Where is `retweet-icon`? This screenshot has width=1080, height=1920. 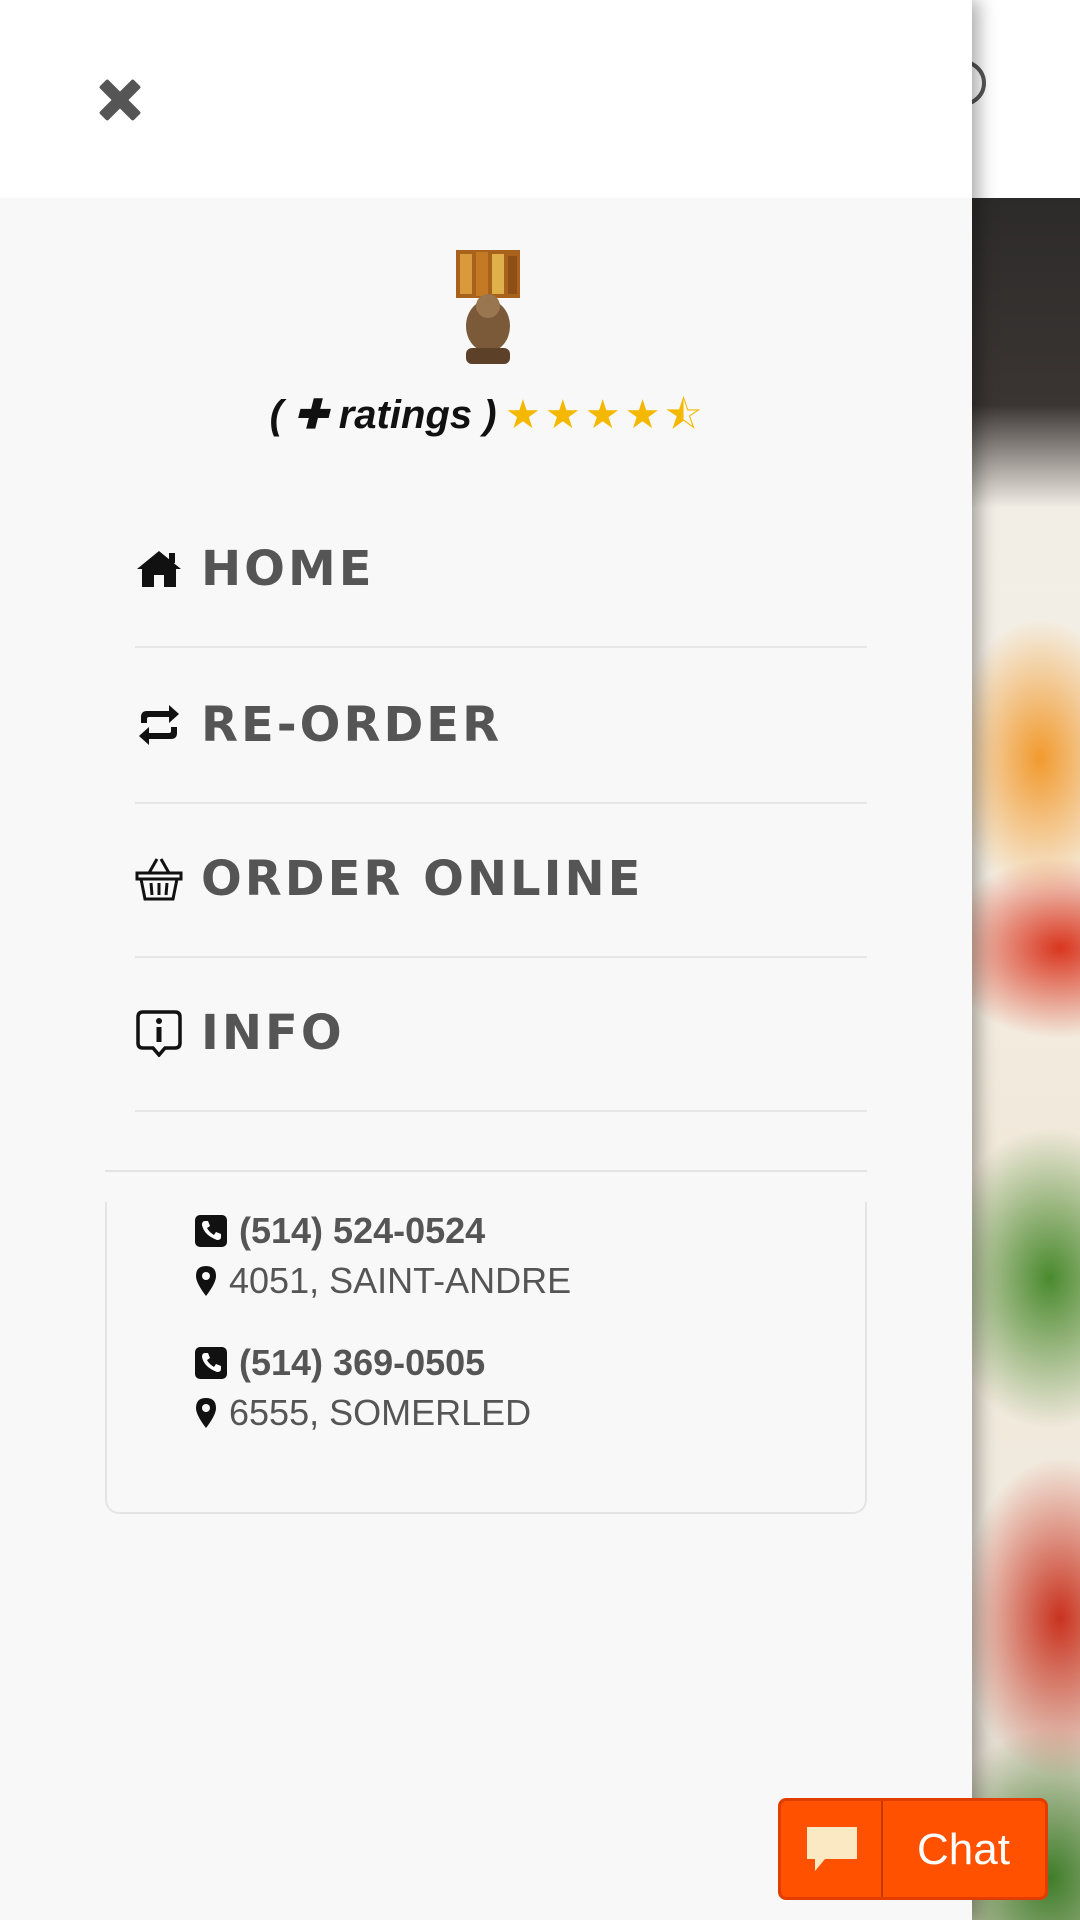 retweet-icon is located at coordinates (159, 725).